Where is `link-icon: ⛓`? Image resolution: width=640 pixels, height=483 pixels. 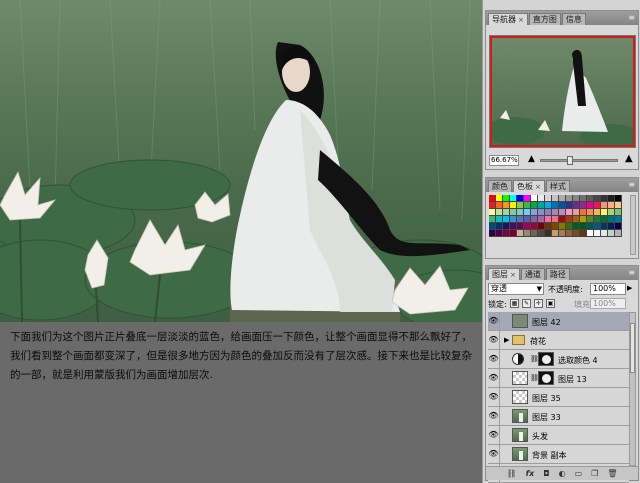 link-icon: ⛓ is located at coordinates (512, 473).